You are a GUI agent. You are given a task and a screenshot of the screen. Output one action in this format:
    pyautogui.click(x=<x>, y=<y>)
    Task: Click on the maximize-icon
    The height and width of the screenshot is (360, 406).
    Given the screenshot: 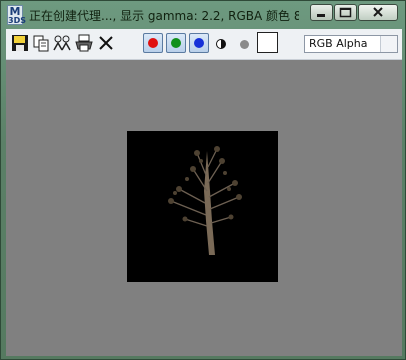 What is the action you would take?
    pyautogui.click(x=345, y=12)
    